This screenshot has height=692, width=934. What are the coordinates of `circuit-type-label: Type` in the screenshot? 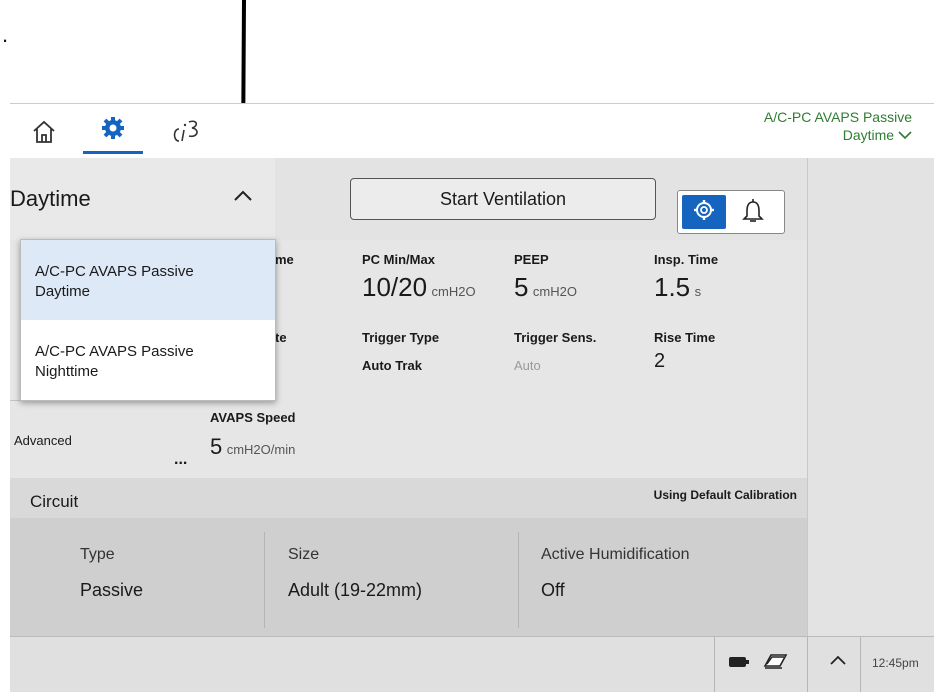 It's located at (97, 554).